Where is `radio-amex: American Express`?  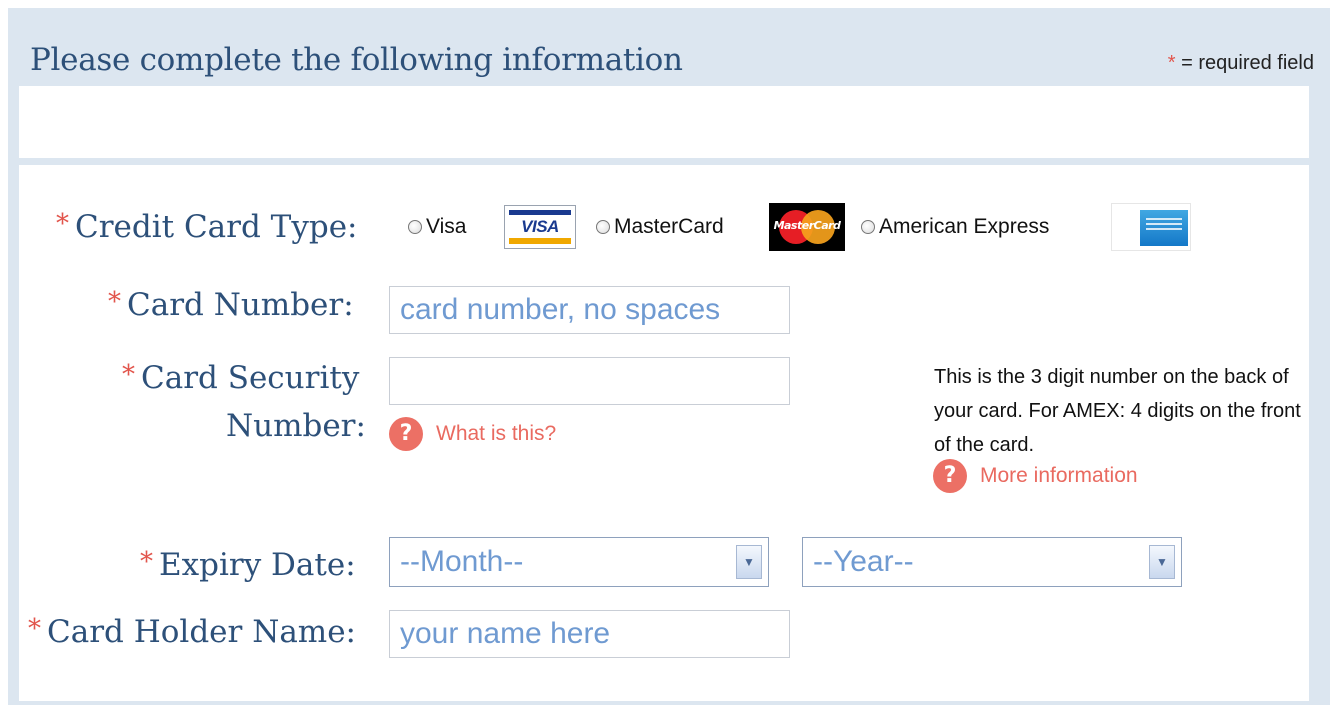
radio-amex: American Express is located at coordinates (955, 227).